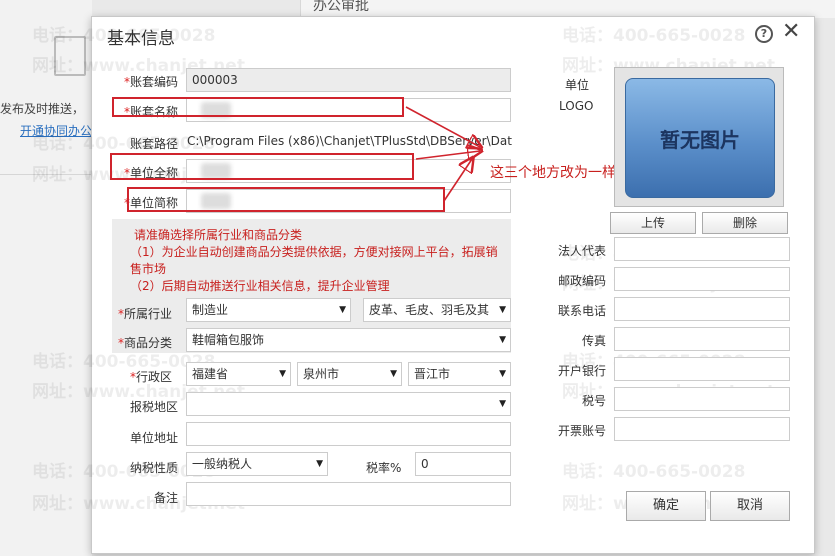 The height and width of the screenshot is (556, 835). What do you see at coordinates (42, 109) in the screenshot?
I see `background-text: 发布及时推送，` at bounding box center [42, 109].